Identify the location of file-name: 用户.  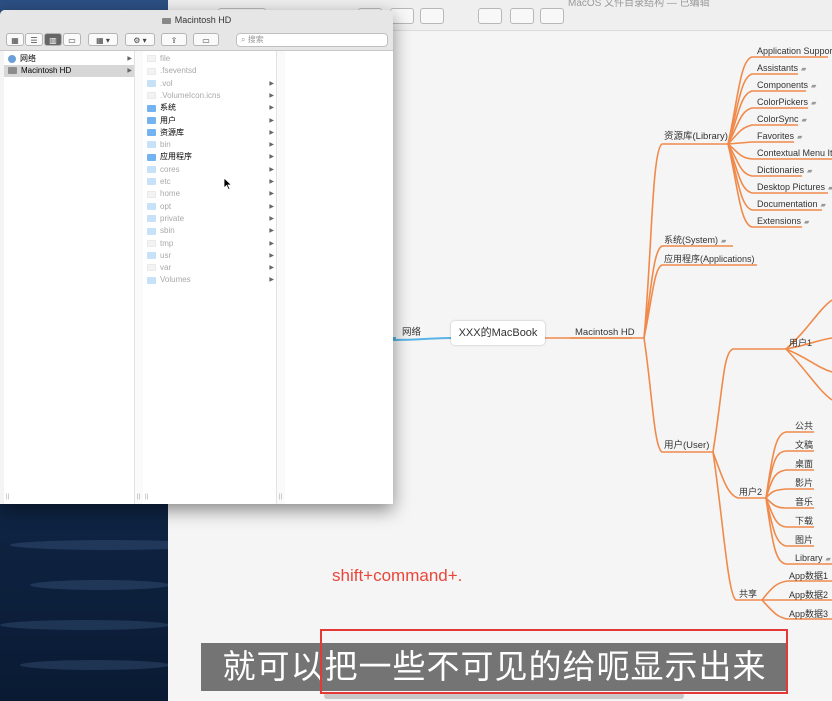
(168, 120).